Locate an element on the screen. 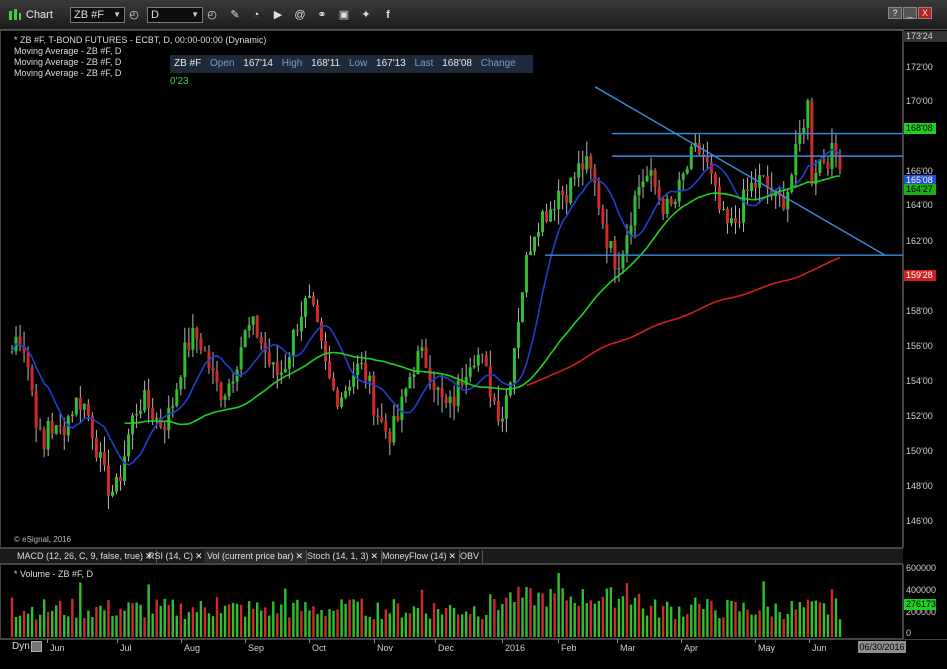 Image resolution: width=947 pixels, height=669 pixels. tab-vol: Vol (current price bar) ✕ is located at coordinates (256, 556).